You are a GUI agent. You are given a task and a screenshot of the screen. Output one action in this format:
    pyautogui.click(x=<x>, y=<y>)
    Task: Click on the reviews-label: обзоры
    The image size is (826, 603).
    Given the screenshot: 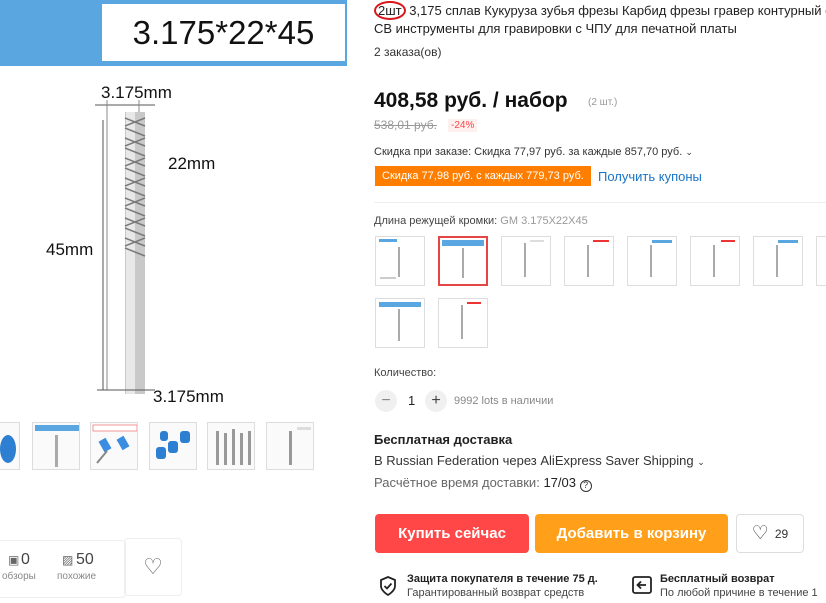 What is the action you would take?
    pyautogui.click(x=19, y=576)
    